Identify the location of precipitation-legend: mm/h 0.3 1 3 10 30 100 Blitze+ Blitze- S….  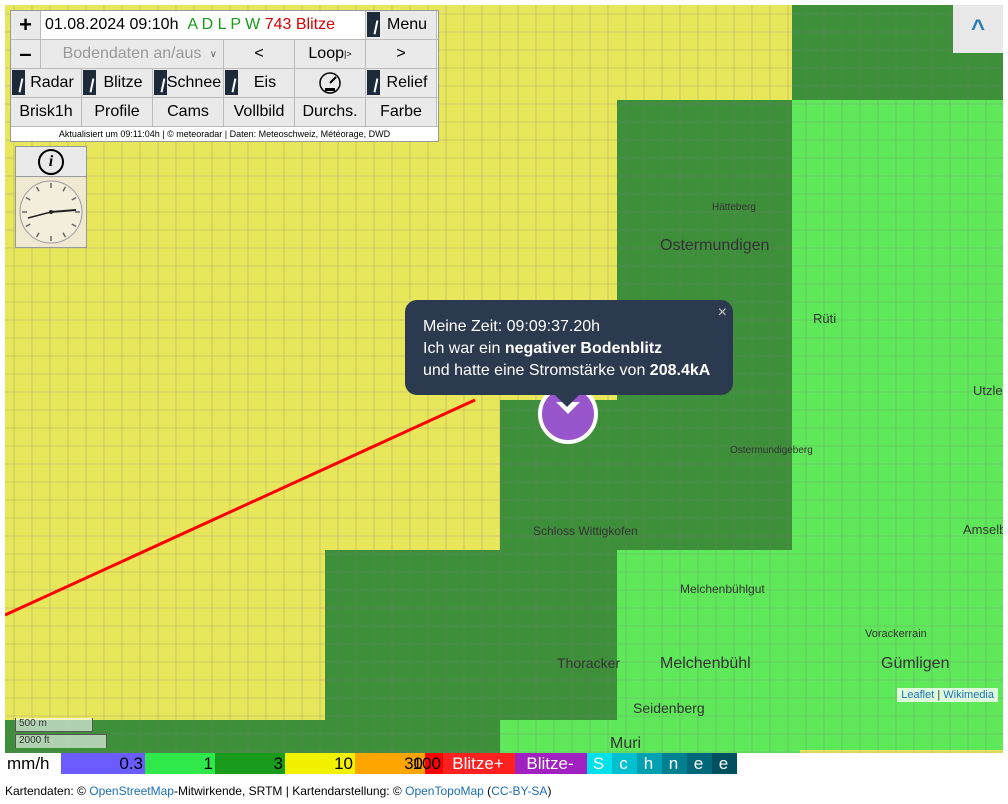
(371, 763).